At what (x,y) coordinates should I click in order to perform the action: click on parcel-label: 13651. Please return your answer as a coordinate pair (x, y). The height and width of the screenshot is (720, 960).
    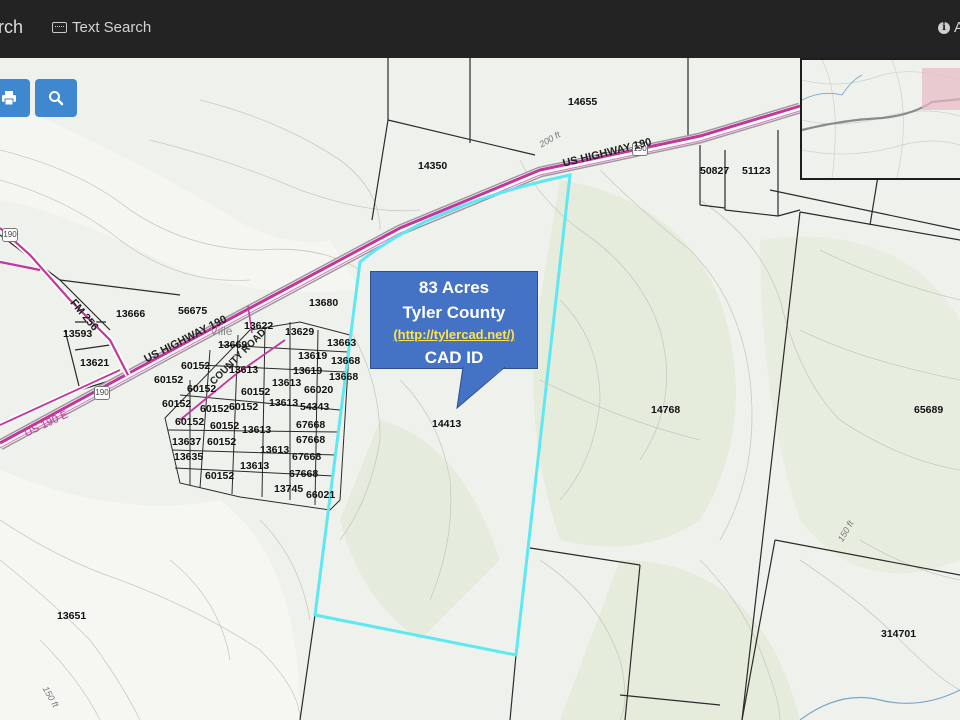
    Looking at the image, I should click on (71, 616).